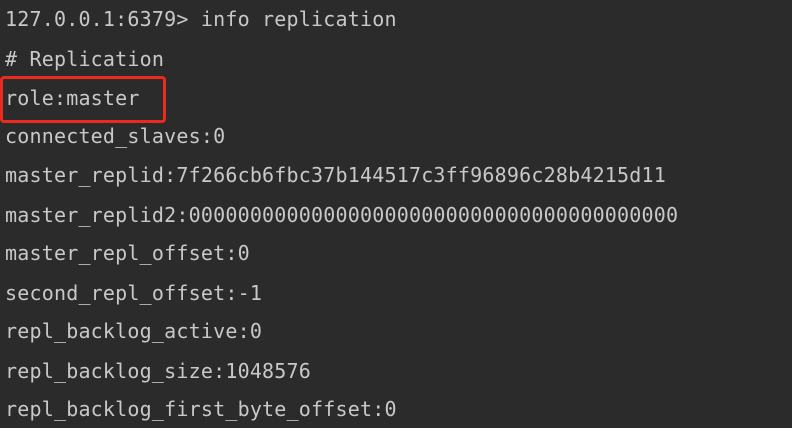  What do you see at coordinates (134, 293) in the screenshot?
I see `second-repl-offset-line: second_repl_offset:-1` at bounding box center [134, 293].